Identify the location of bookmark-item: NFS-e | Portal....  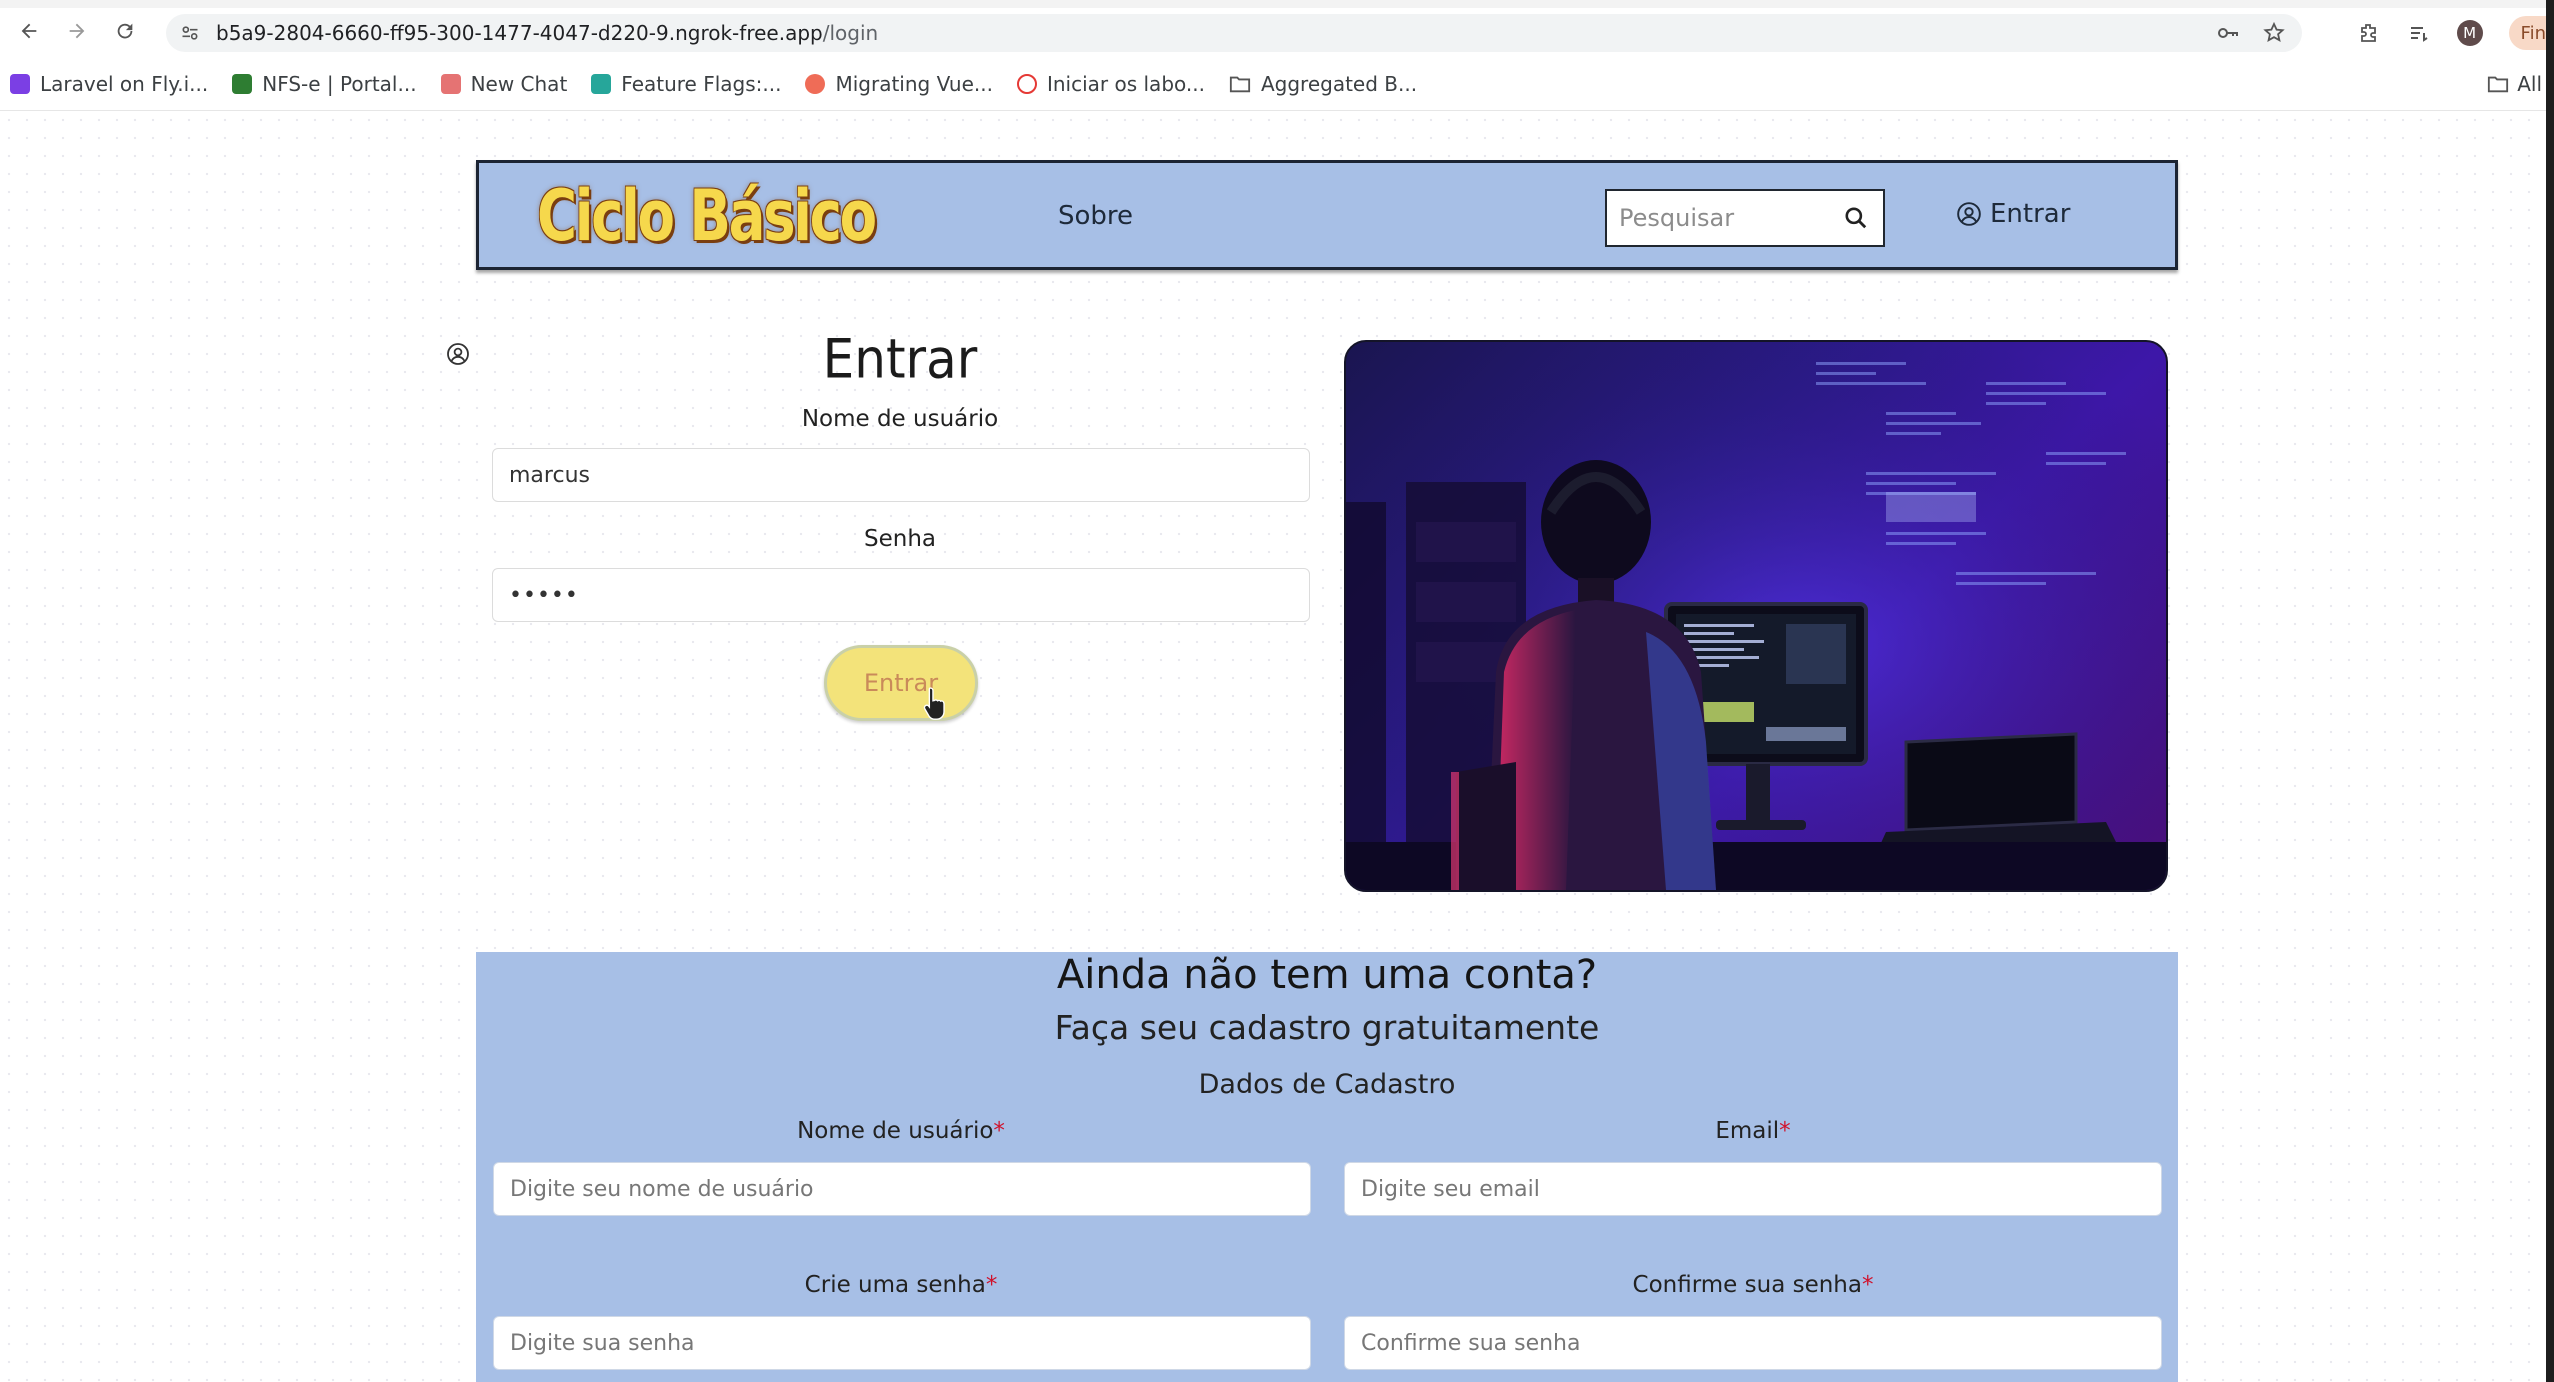
(324, 84).